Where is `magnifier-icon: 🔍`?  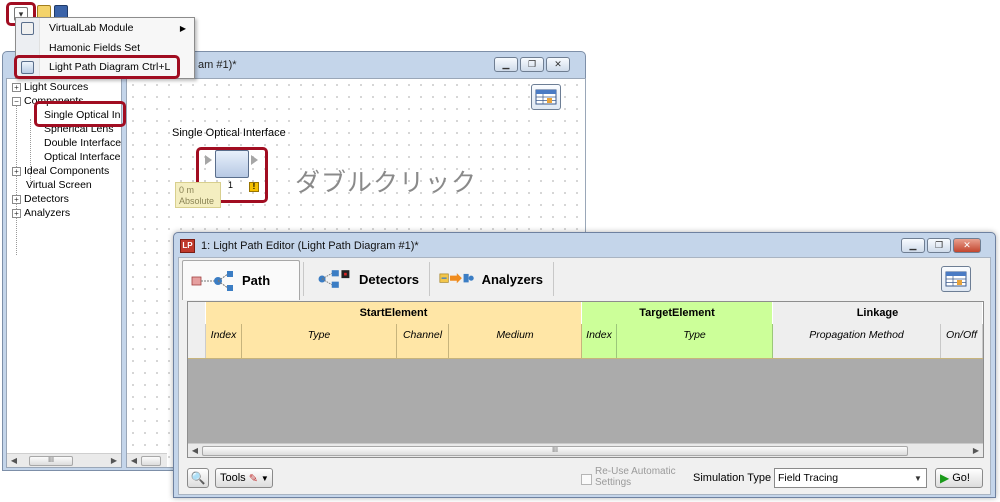
magnifier-icon: 🔍 is located at coordinates (198, 478).